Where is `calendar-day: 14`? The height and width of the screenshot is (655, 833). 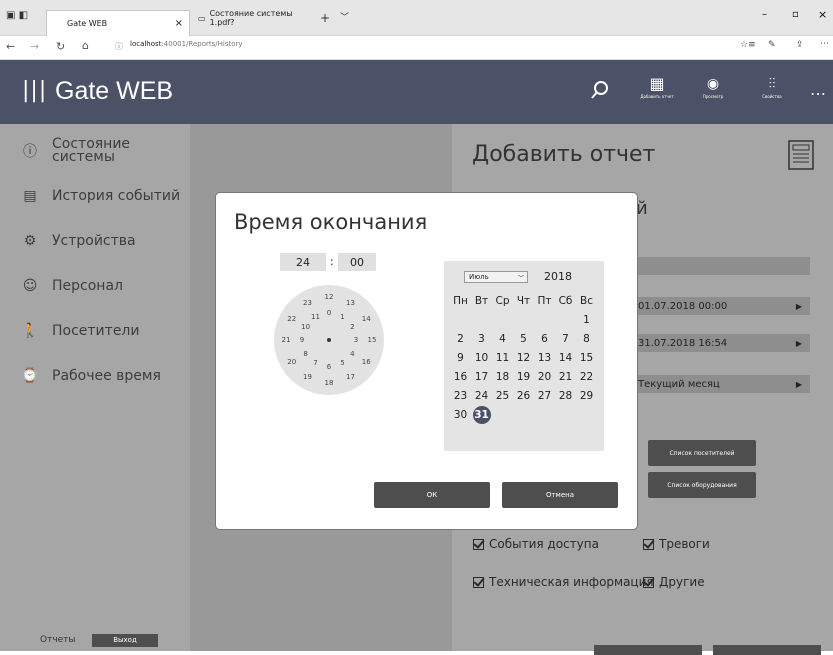 calendar-day: 14 is located at coordinates (565, 357).